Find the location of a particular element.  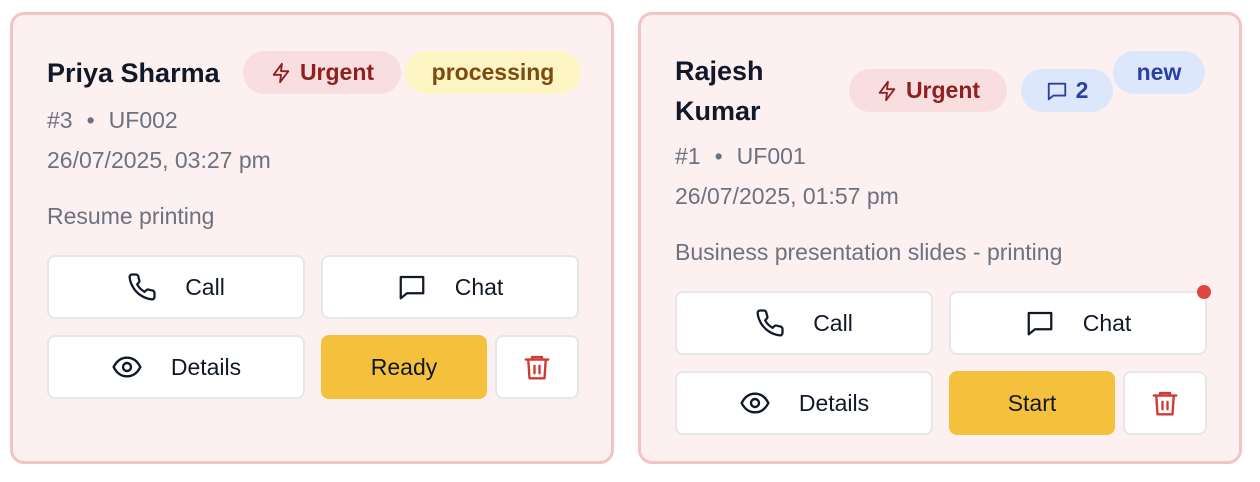

order-datetime: 26/07/2025, 01:57 pm is located at coordinates (787, 196).